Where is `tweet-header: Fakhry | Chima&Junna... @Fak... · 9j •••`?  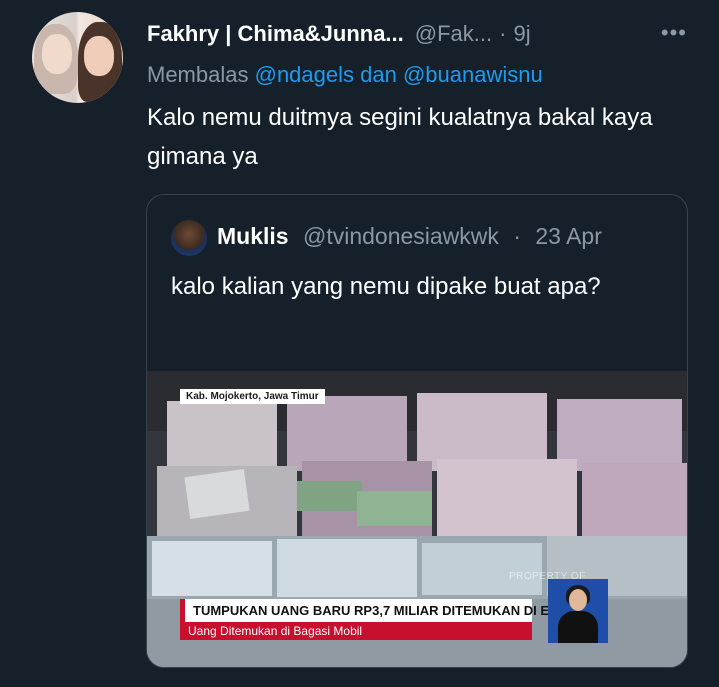
tweet-header: Fakhry | Chima&Junna... @Fak... · 9j ••• is located at coordinates (426, 34).